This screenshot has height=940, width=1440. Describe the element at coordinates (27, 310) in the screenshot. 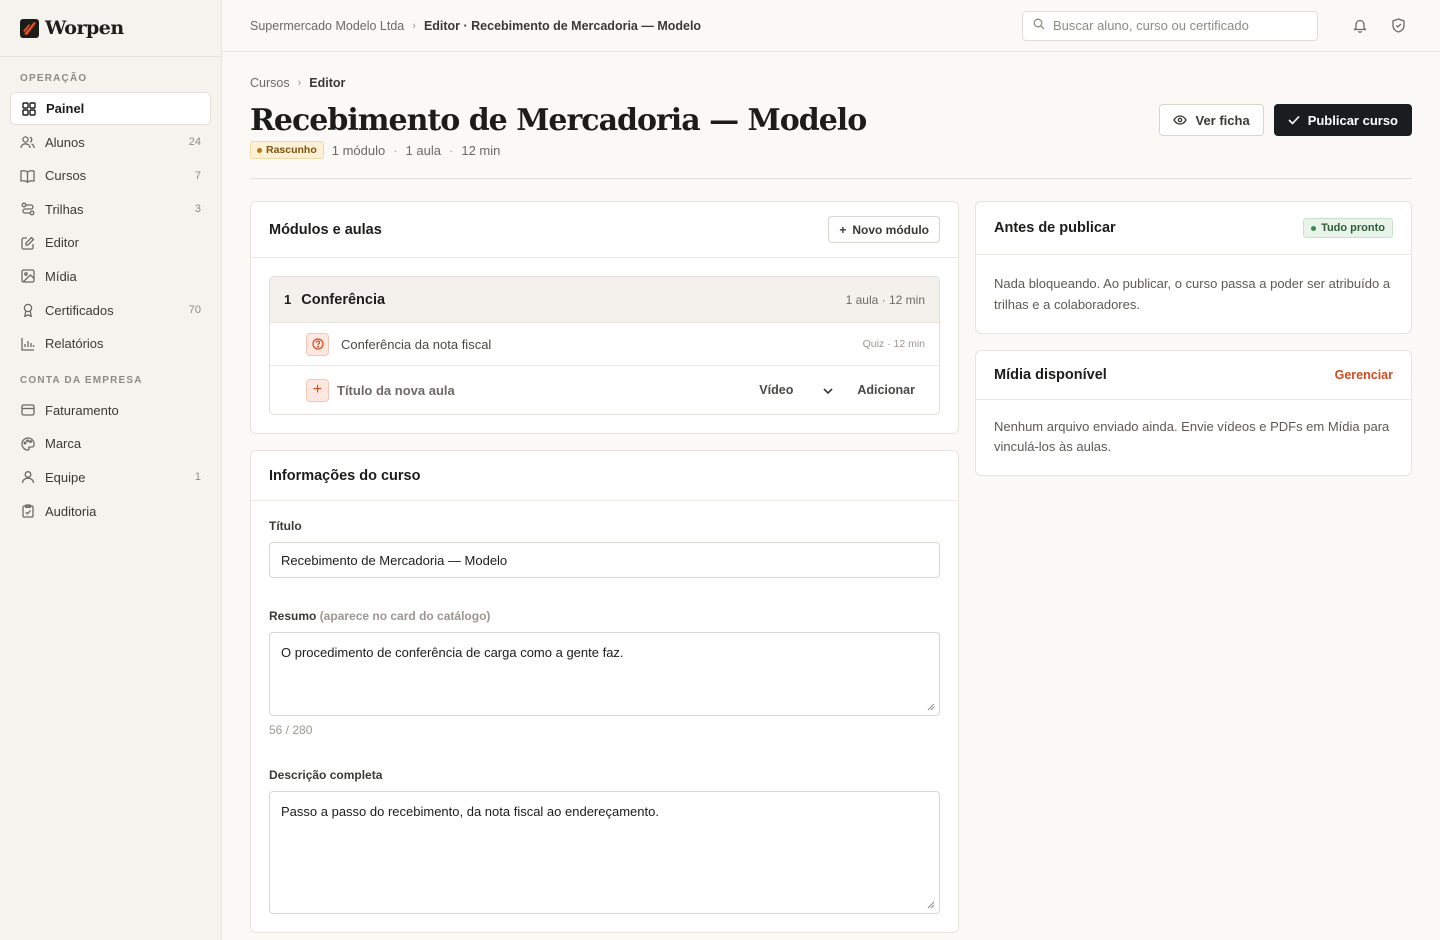

I see `award-icon` at that location.